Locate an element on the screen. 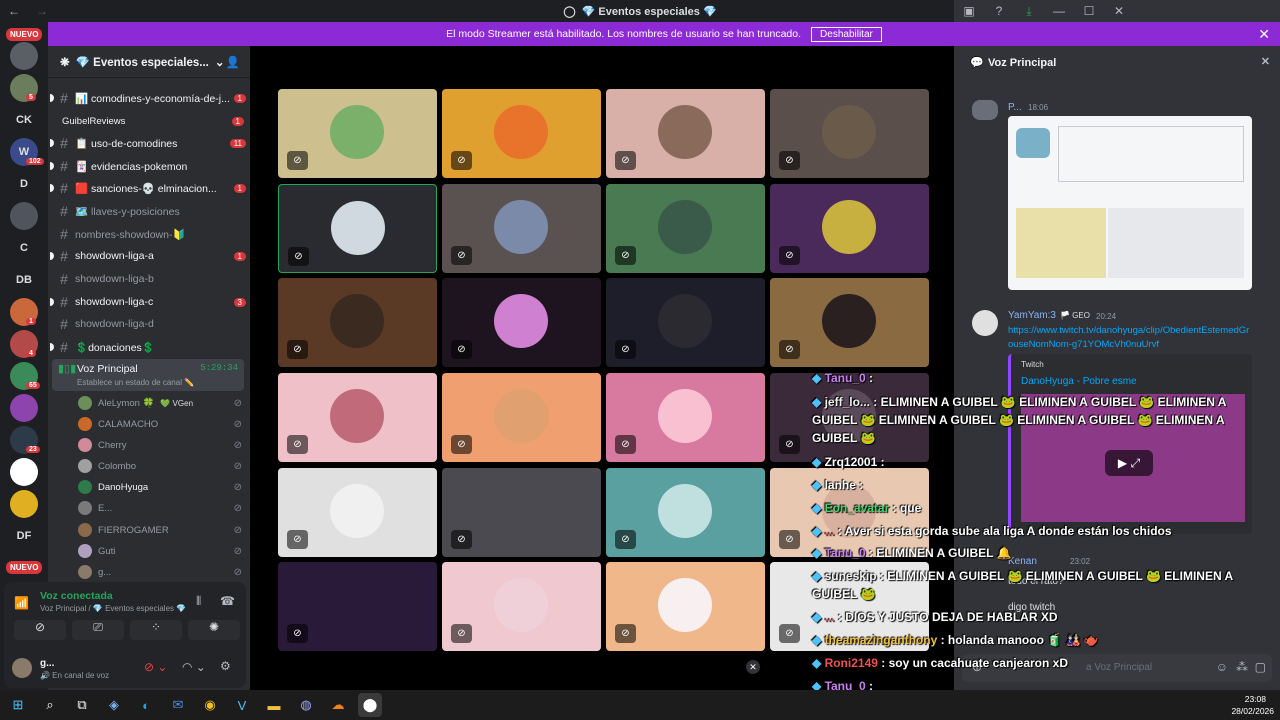 The height and width of the screenshot is (720, 1280). voice-user: Guti ⊘ is located at coordinates (160, 551).